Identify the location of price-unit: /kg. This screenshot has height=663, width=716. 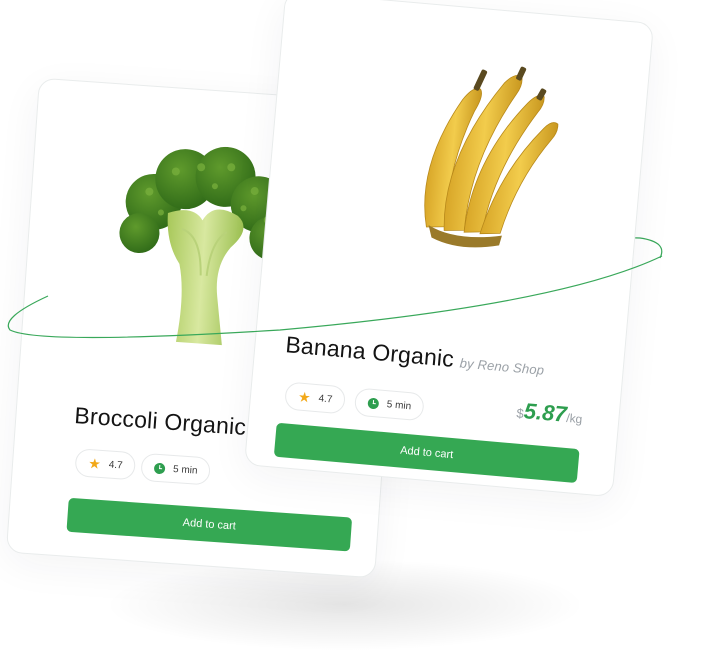
(574, 418).